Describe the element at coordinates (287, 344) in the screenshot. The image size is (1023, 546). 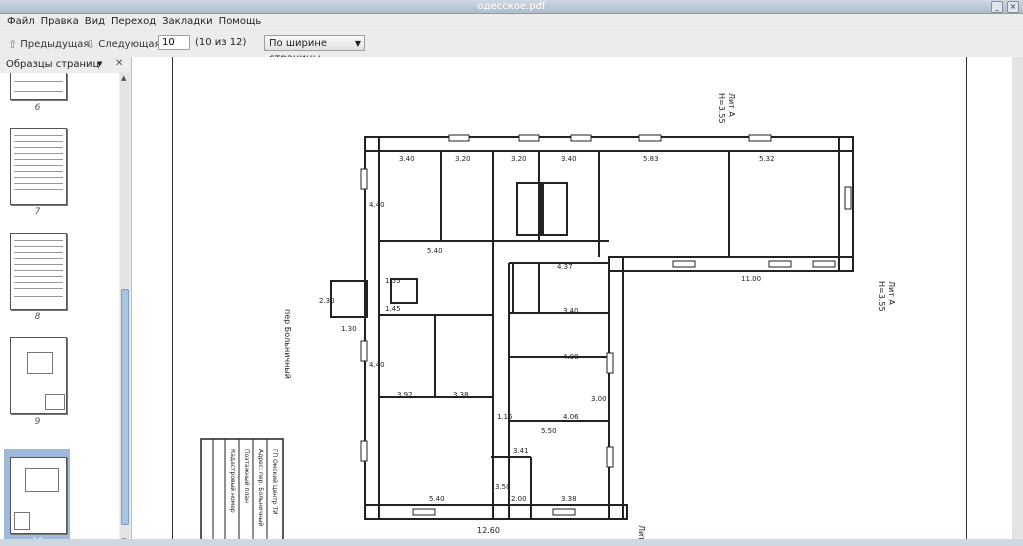
I see `street-label: пер Больничный` at that location.